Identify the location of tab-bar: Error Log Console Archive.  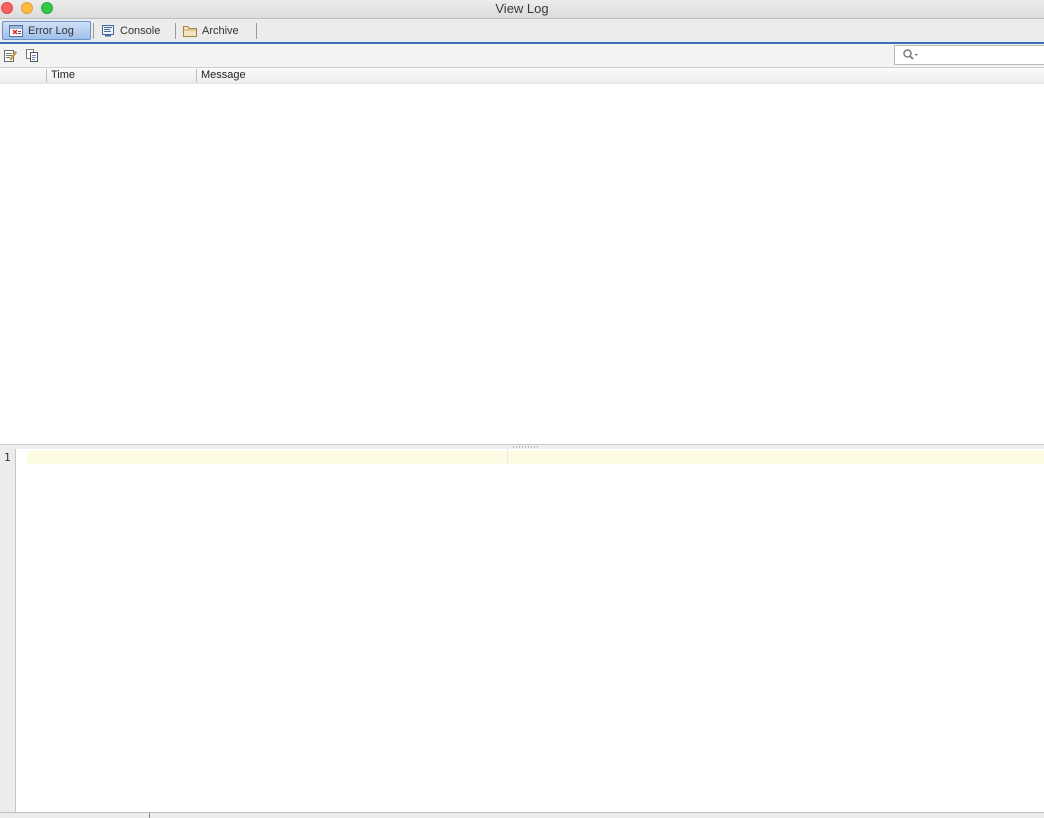
(522, 31).